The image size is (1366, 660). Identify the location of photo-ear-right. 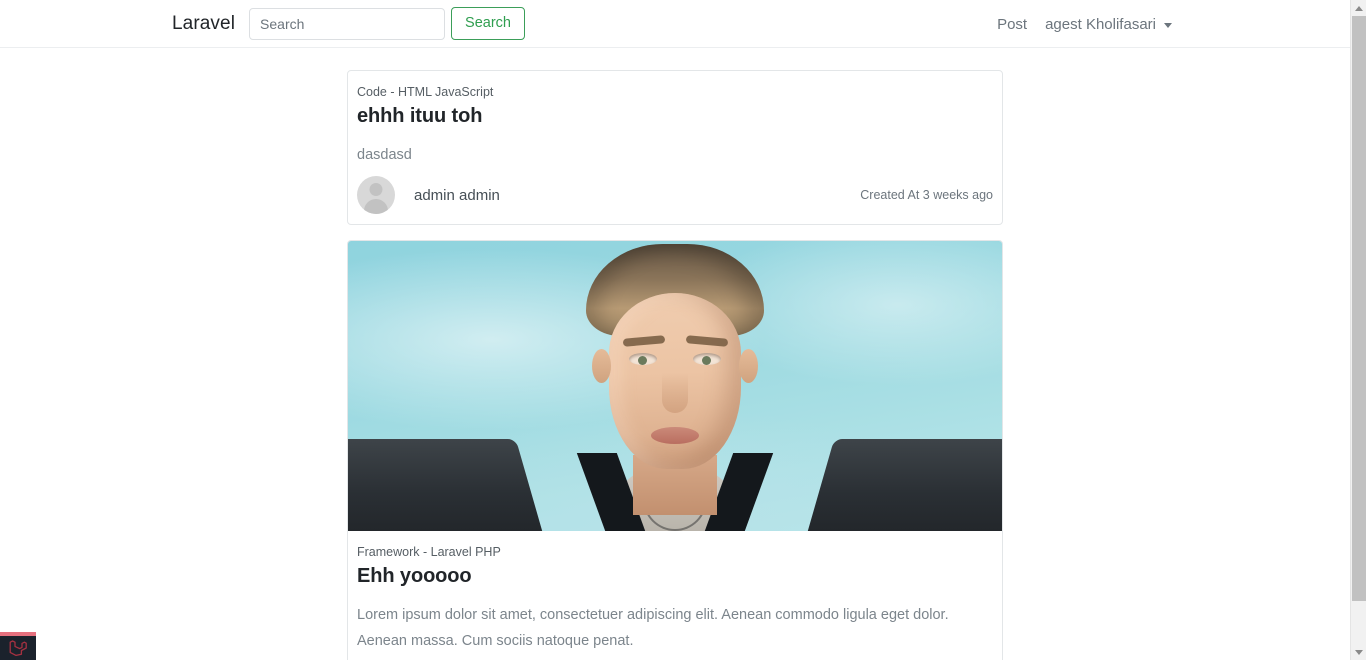
(748, 366).